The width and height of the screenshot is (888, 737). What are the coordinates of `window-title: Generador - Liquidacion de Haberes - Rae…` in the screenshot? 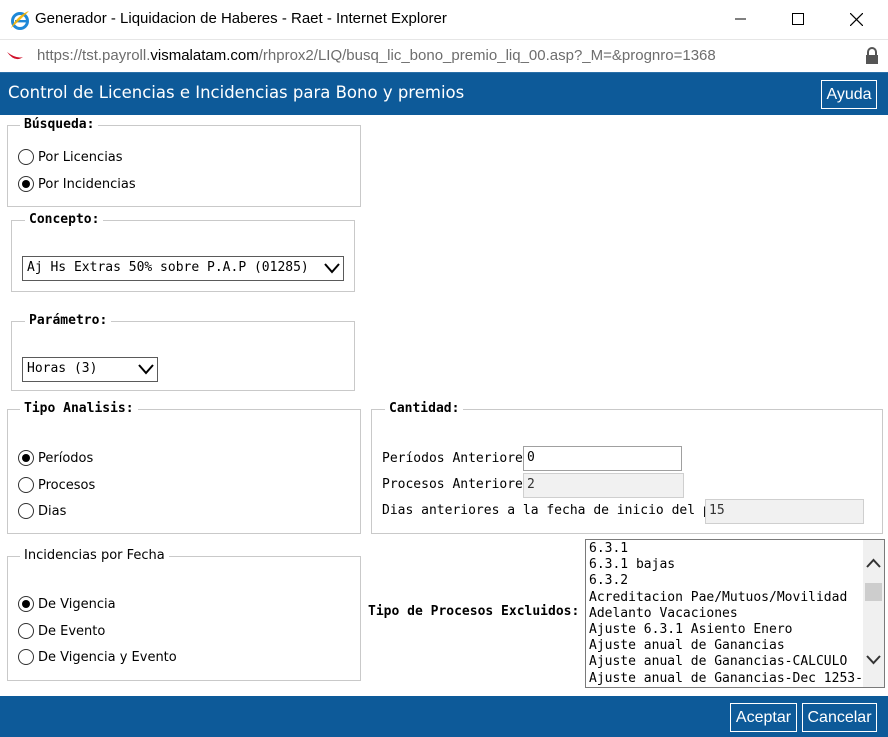 It's located at (241, 18).